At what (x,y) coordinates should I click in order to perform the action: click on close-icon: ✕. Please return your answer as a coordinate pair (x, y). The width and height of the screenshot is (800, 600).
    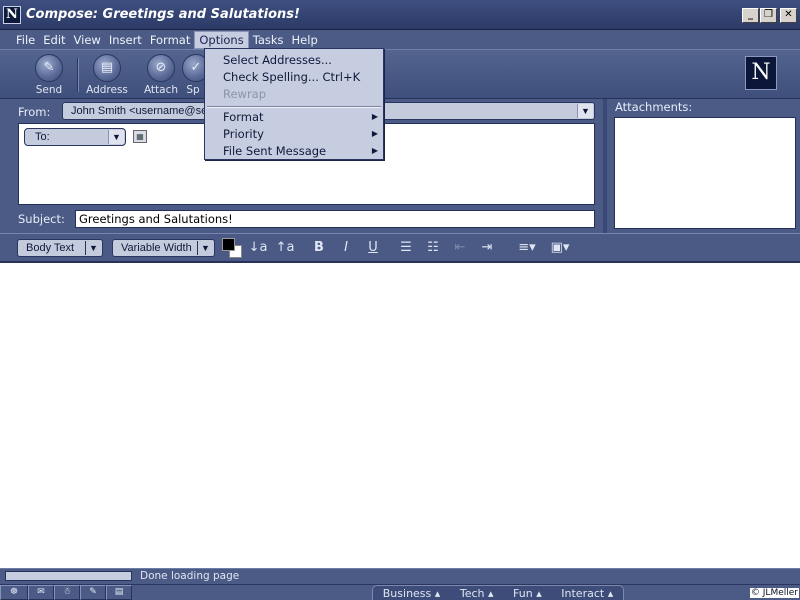
    Looking at the image, I should click on (788, 15).